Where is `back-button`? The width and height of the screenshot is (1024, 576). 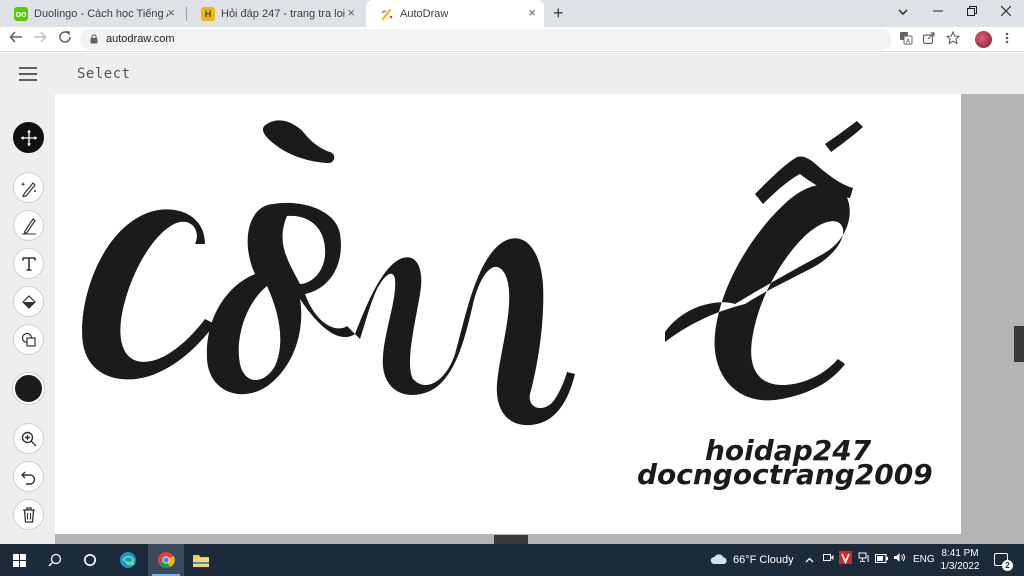
back-button is located at coordinates (16, 39).